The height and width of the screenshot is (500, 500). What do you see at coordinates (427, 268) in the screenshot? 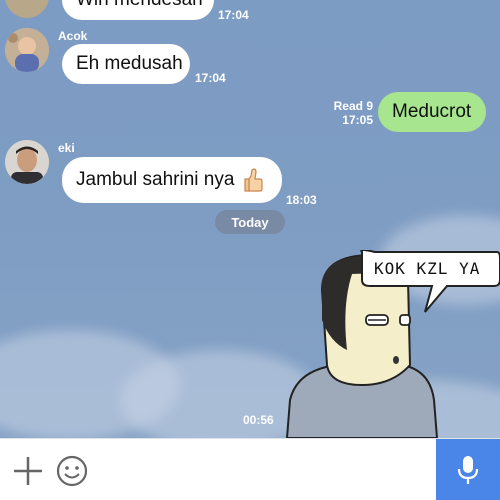
I see `sticker-speech-text: KOK KZL YA` at bounding box center [427, 268].